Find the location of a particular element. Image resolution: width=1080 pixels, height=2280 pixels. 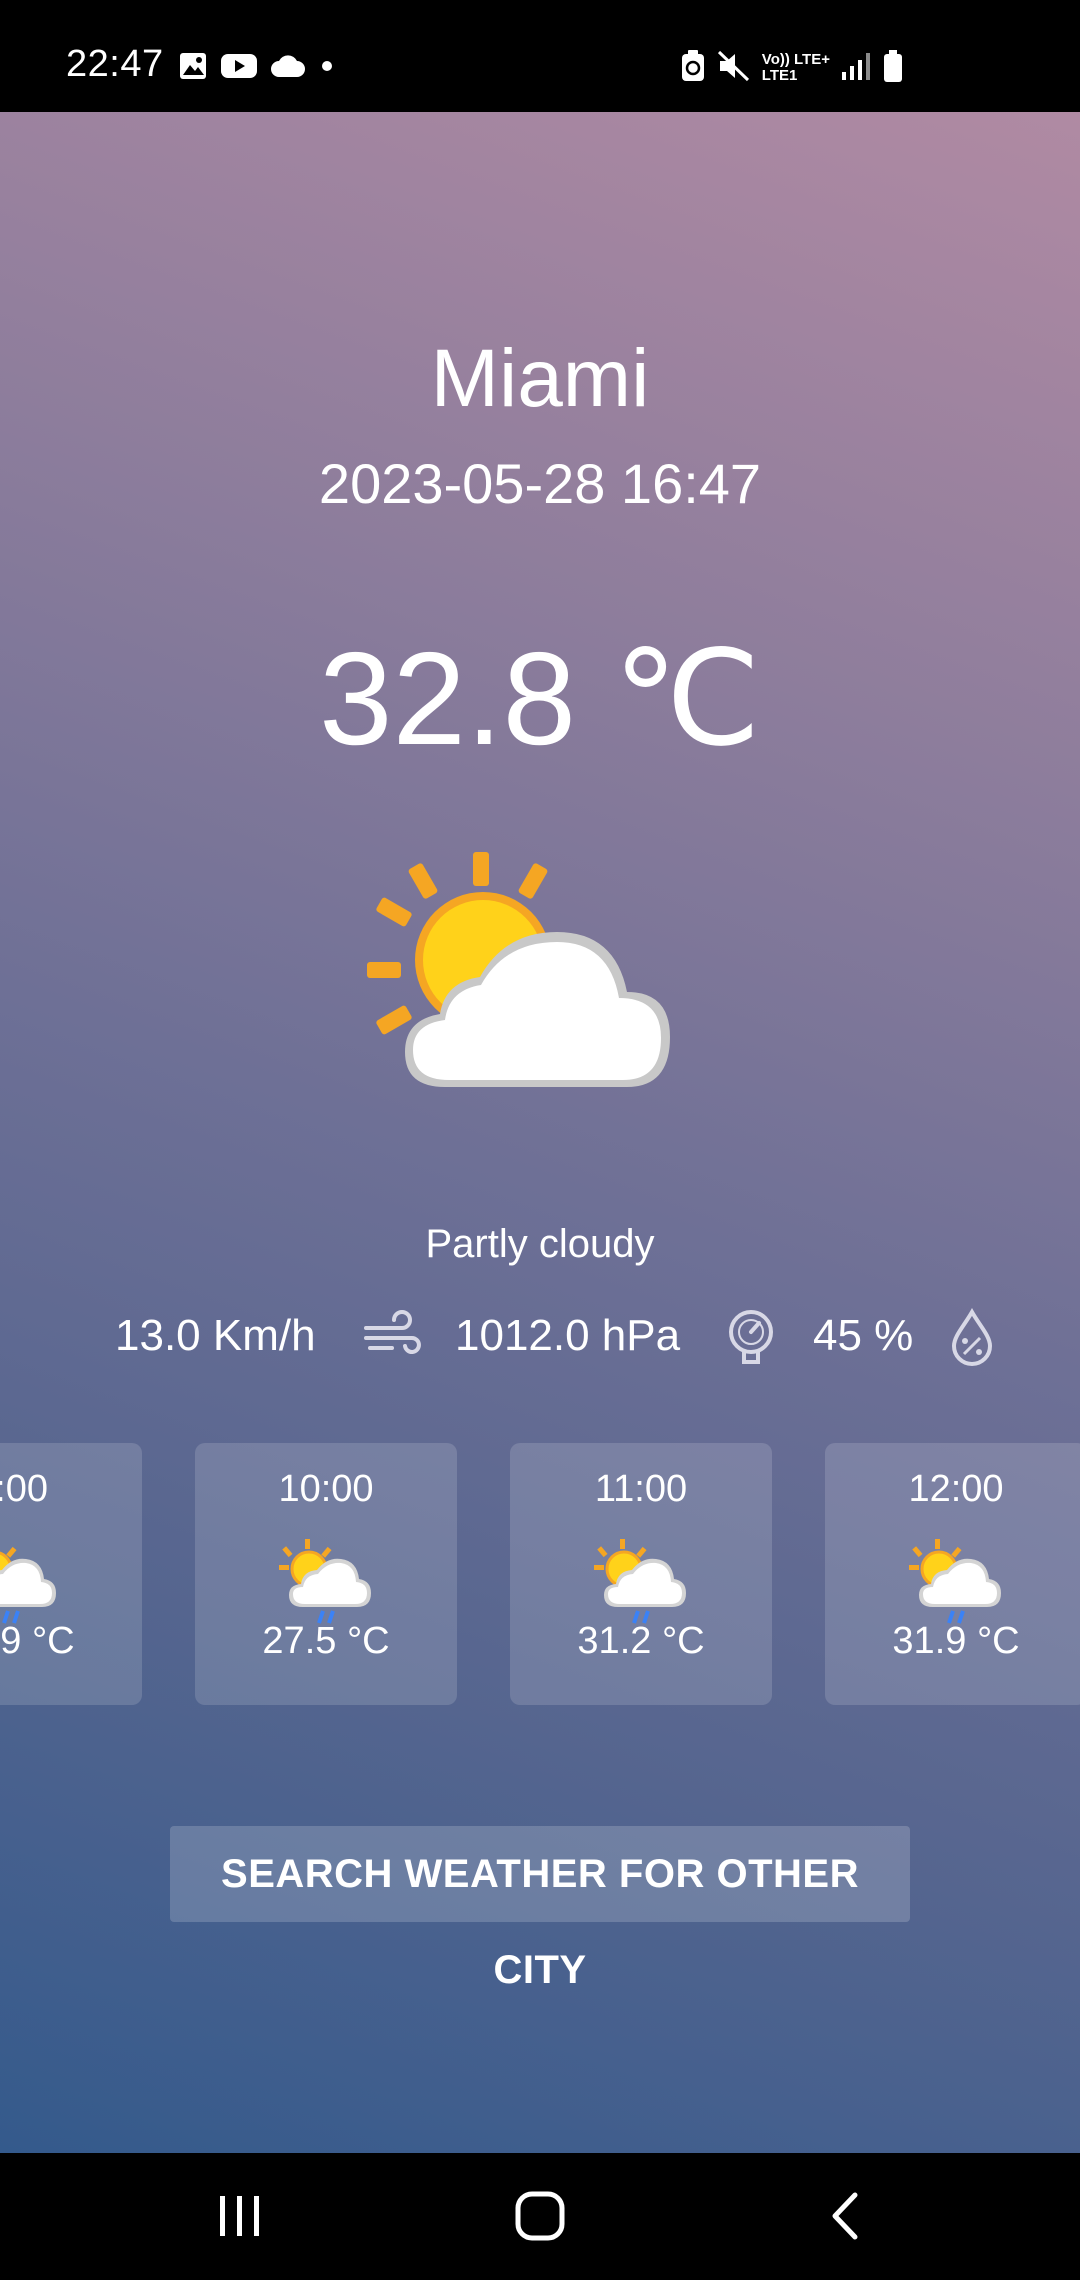

recent-apps-icon is located at coordinates (240, 2218).